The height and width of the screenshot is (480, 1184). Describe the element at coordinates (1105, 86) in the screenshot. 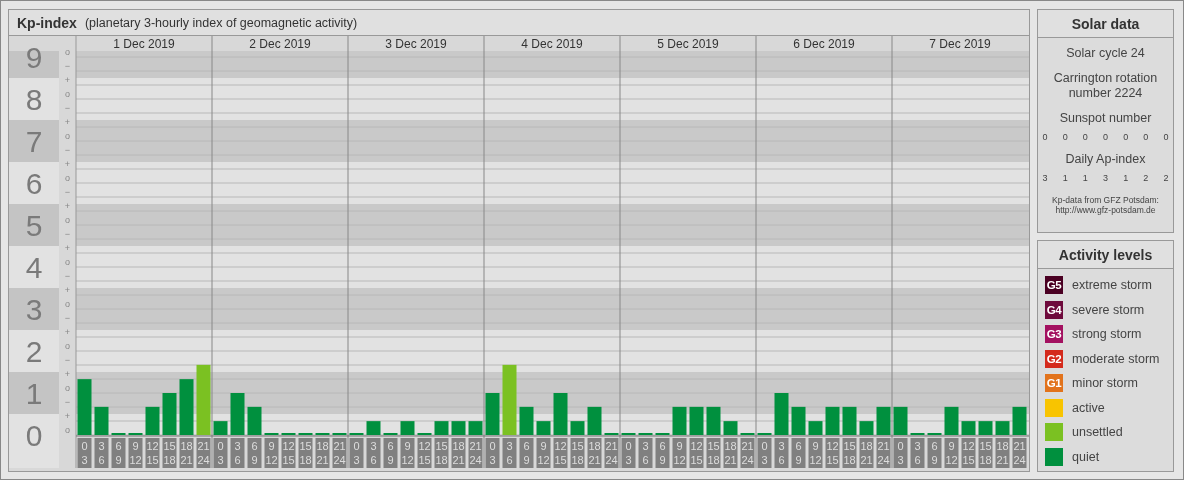

I see `carrington-text: Carrington rotation number 2224` at that location.